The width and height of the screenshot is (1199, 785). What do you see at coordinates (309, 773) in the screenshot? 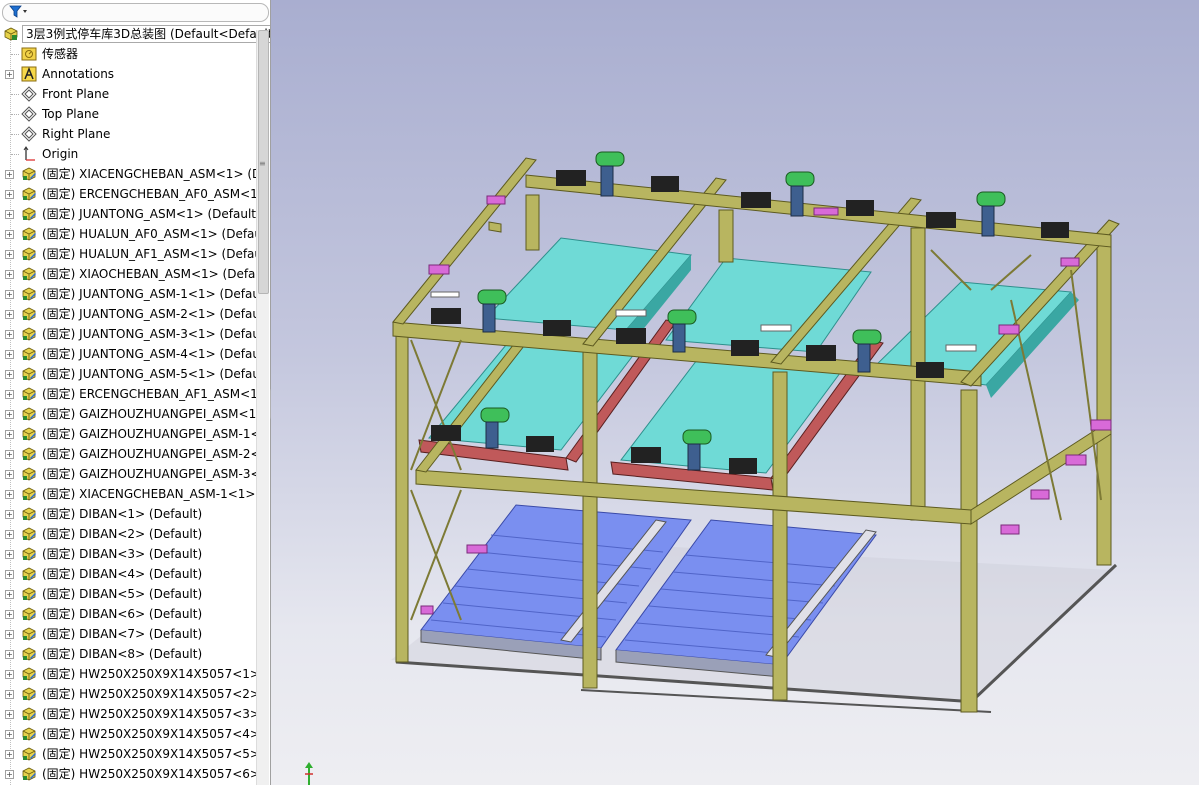
I see `view-triad-icon` at bounding box center [309, 773].